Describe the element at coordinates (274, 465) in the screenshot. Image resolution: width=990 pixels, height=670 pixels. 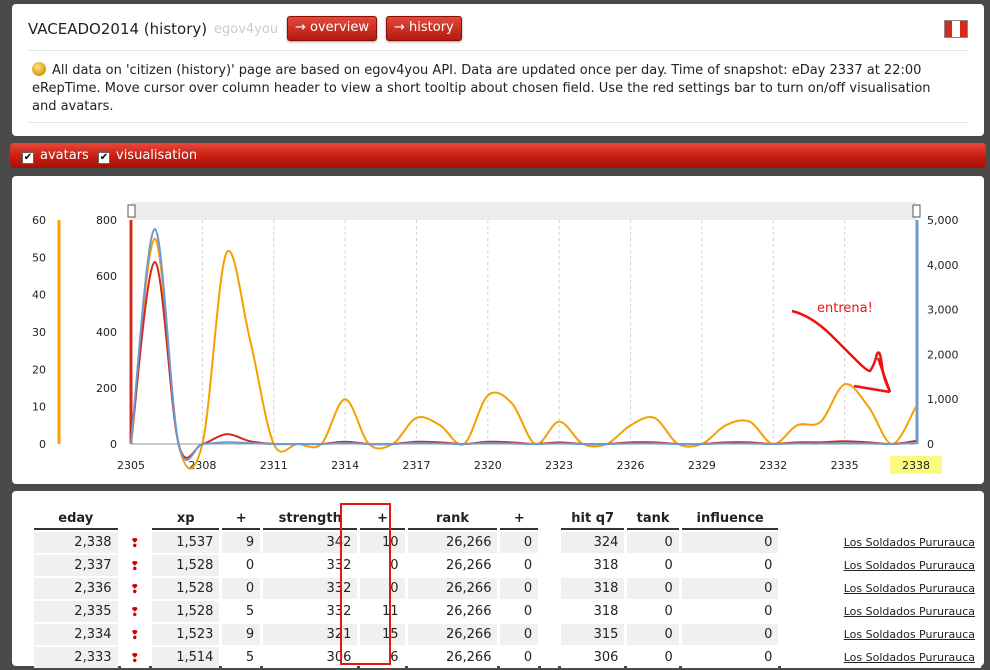
I see `x-tick-label: 2311` at that location.